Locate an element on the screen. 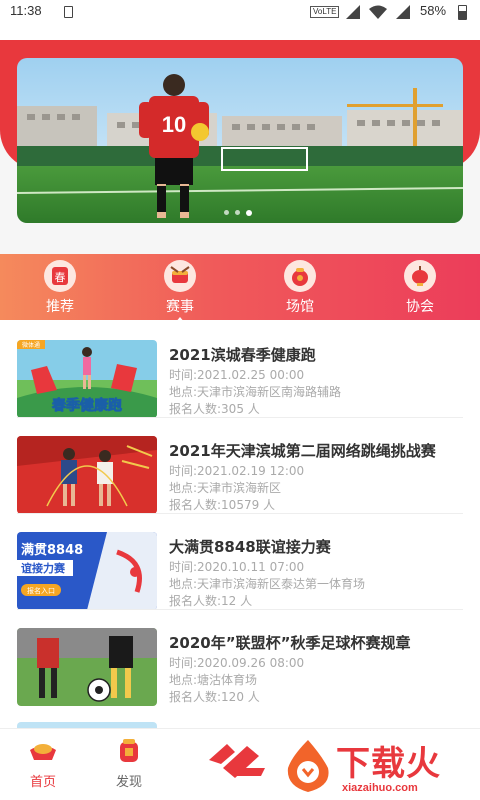 The height and width of the screenshot is (800, 480). watermark-url: xiazaihuo.com is located at coordinates (380, 788).